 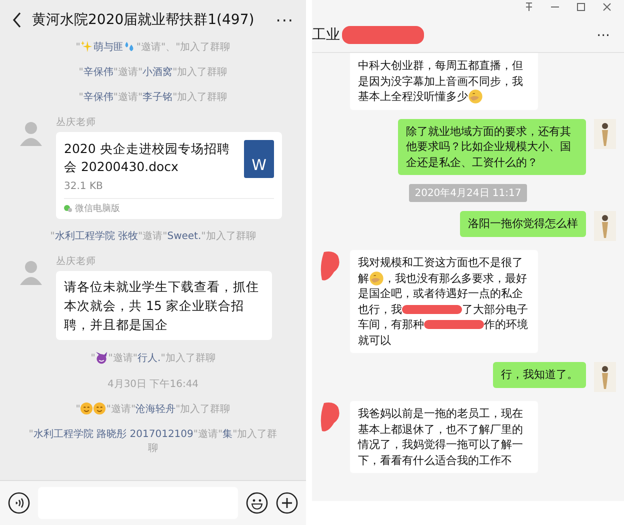 What do you see at coordinates (153, 384) in the screenshot?
I see `timestamp: 4月30日 下午16:44` at bounding box center [153, 384].